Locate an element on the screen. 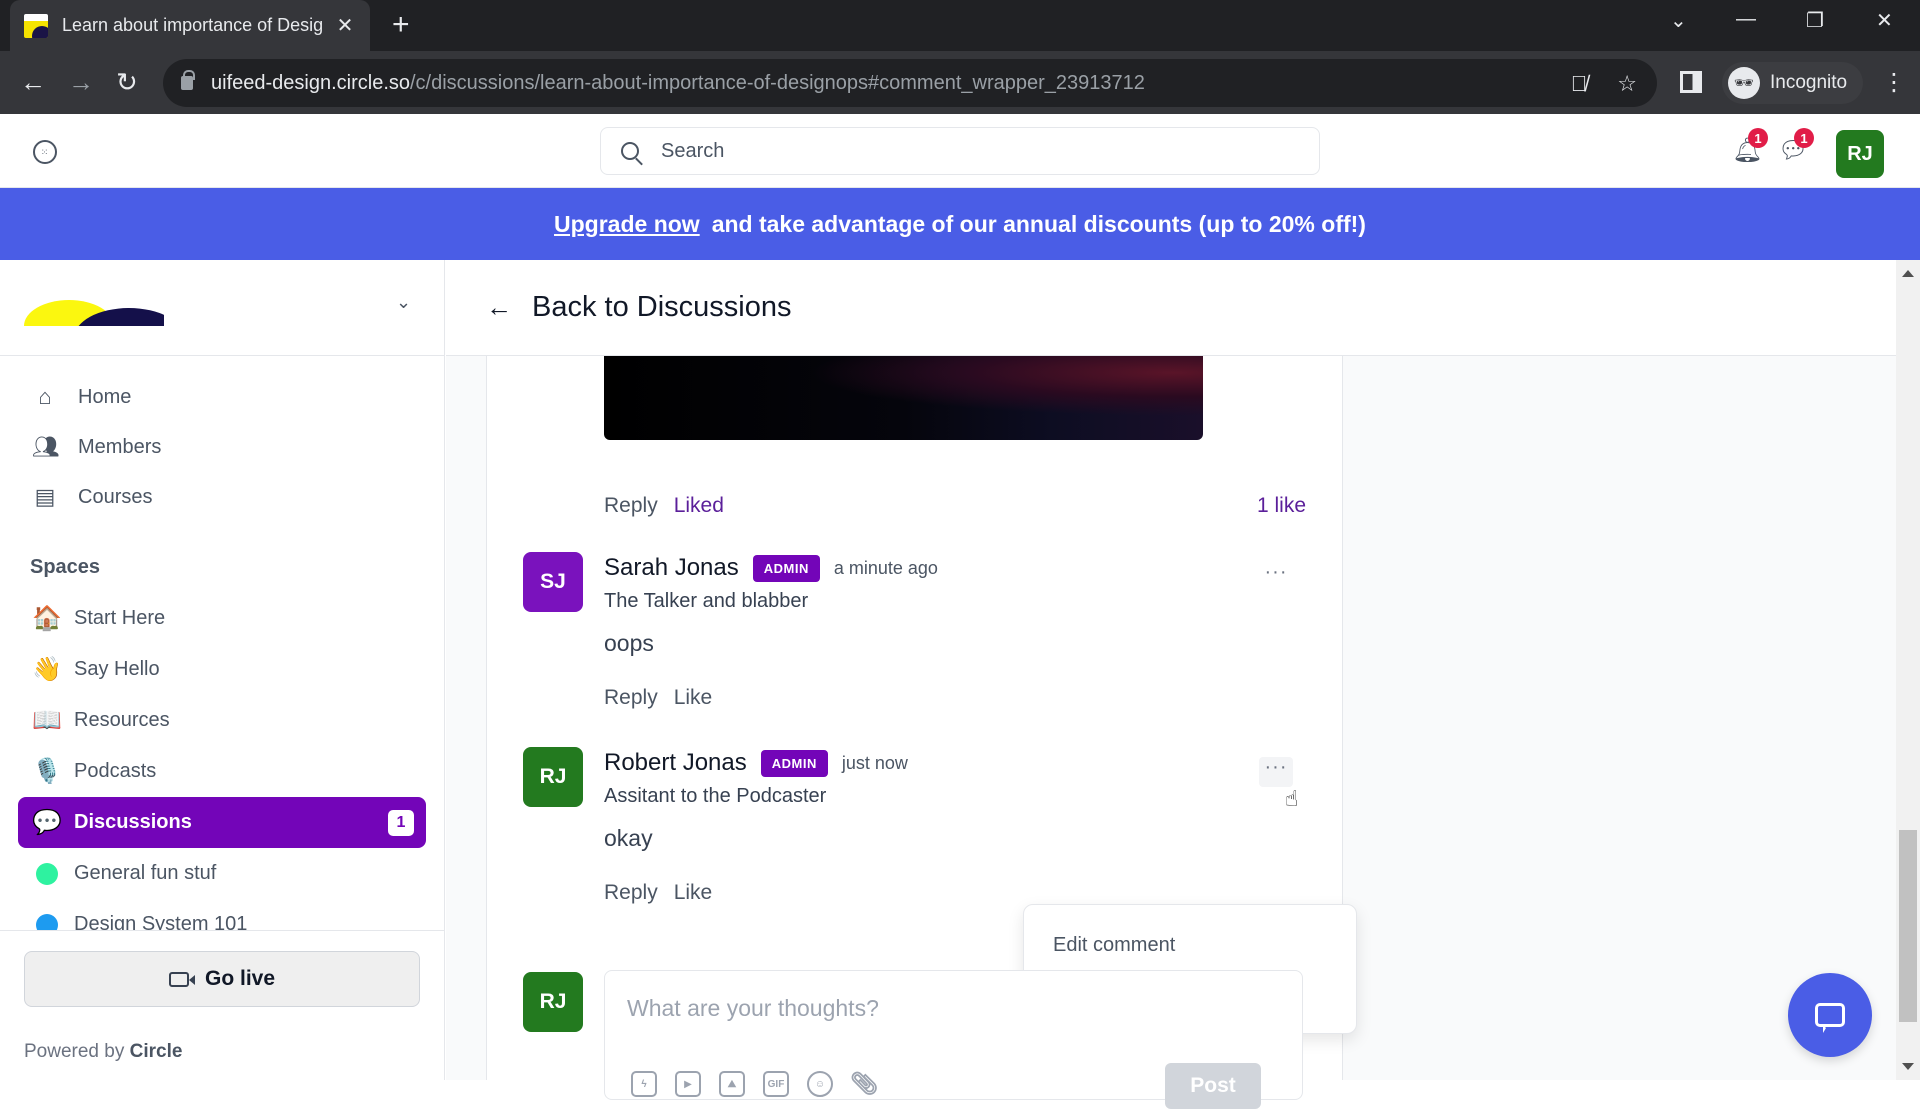  chevron-down-icon: ⌄ is located at coordinates (403, 302).